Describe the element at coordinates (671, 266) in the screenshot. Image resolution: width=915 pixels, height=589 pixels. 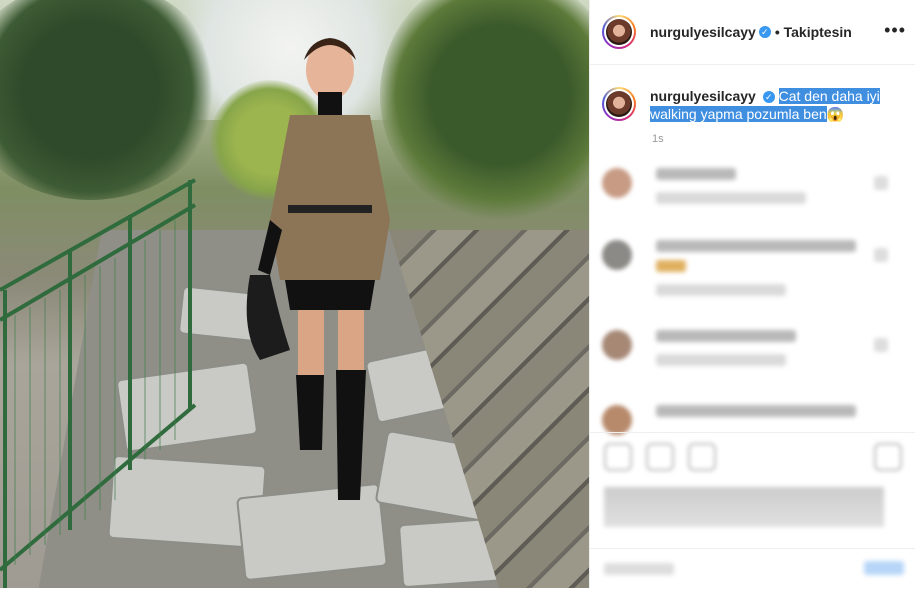
I see `comment-emoji-blurred` at that location.